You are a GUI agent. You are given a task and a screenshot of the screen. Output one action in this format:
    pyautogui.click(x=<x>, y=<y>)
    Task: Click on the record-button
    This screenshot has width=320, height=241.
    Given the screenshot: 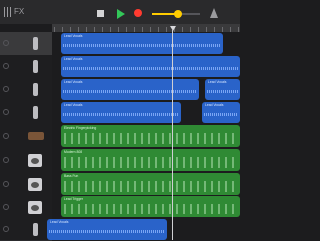 What is the action you would take?
    pyautogui.click(x=138, y=13)
    